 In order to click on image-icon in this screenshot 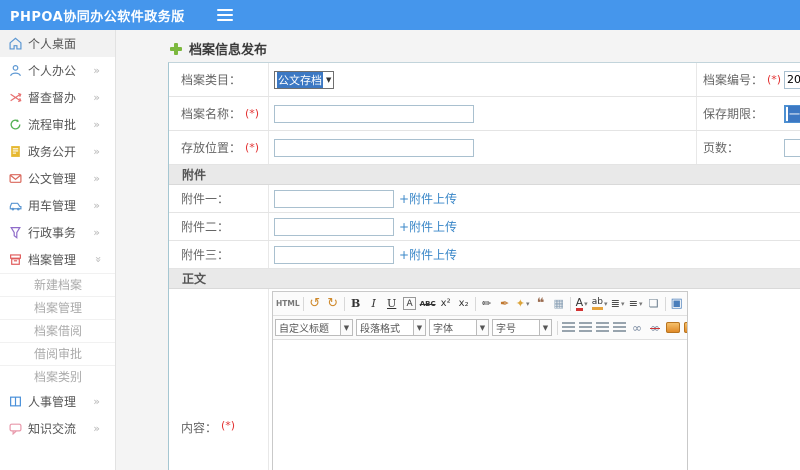, I will do `click(673, 327)`.